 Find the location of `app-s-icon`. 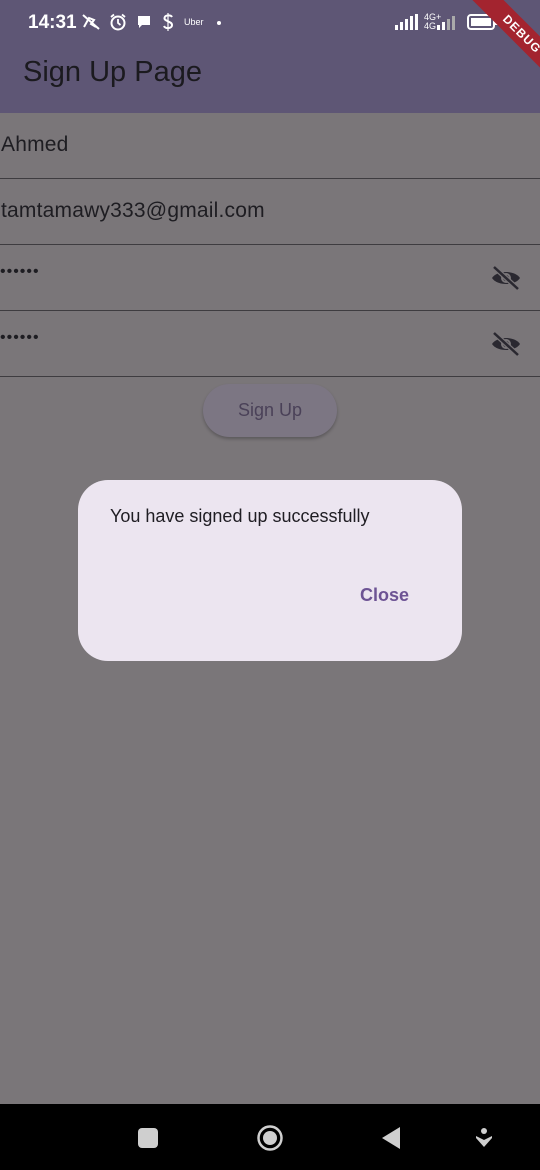

app-s-icon is located at coordinates (168, 22).